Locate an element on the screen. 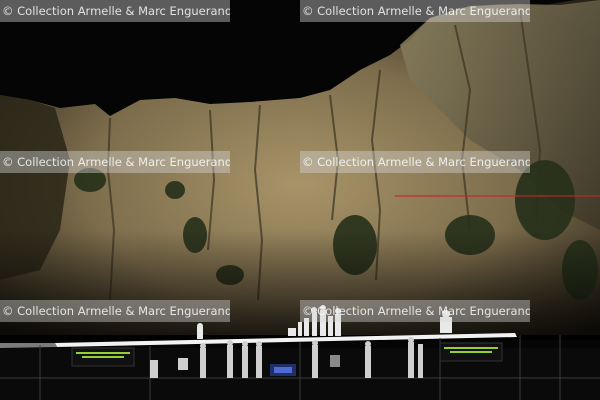 The height and width of the screenshot is (400, 600). surtitle-text-left is located at coordinates (103, 355).